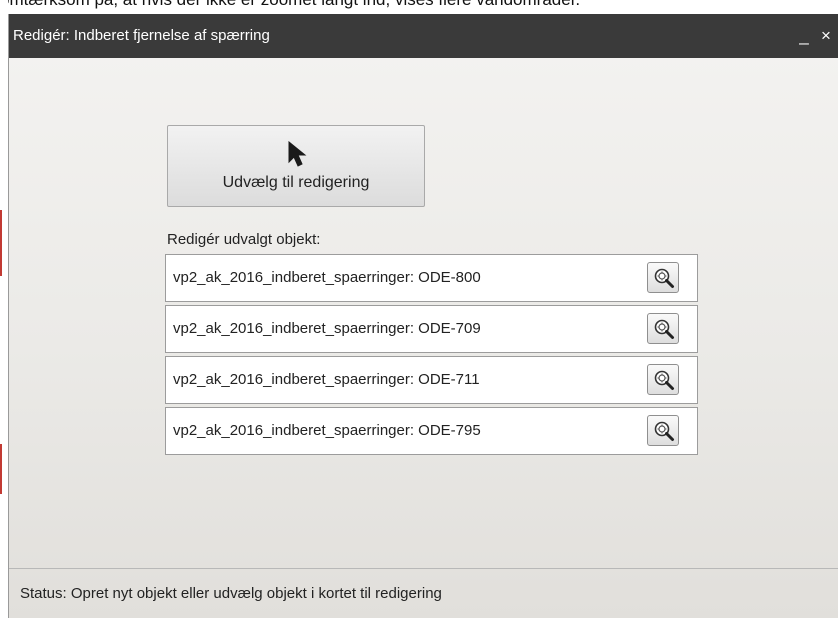 This screenshot has width=838, height=618. I want to click on edit-selected-object-heading: Redigér udvalgt objekt:, so click(244, 239).